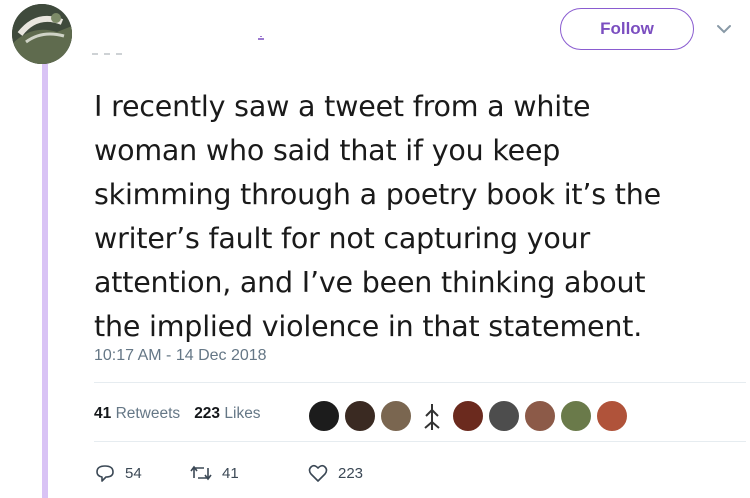  I want to click on retweet-icon, so click(201, 473).